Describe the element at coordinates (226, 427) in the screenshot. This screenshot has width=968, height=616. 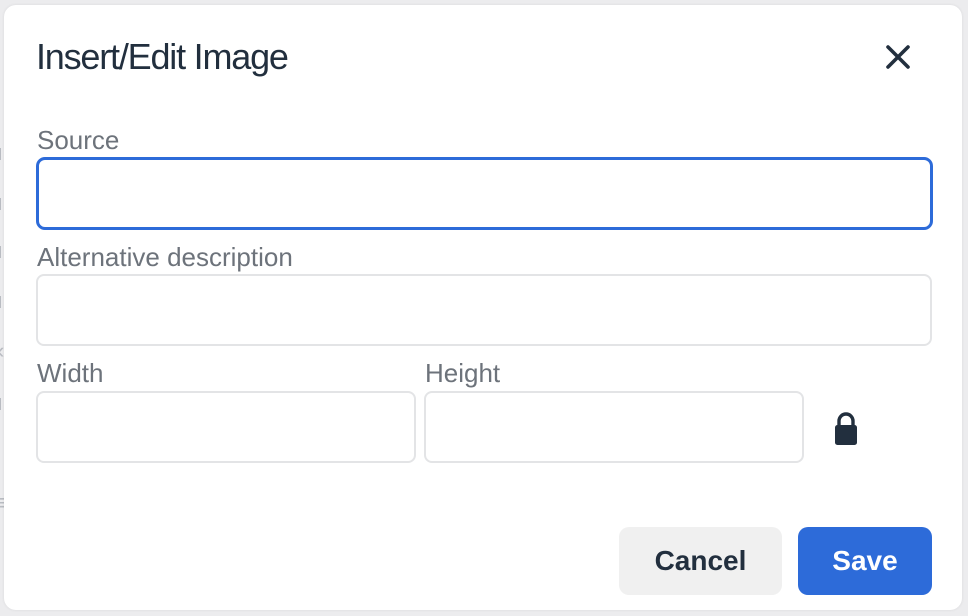
I see `width-input` at that location.